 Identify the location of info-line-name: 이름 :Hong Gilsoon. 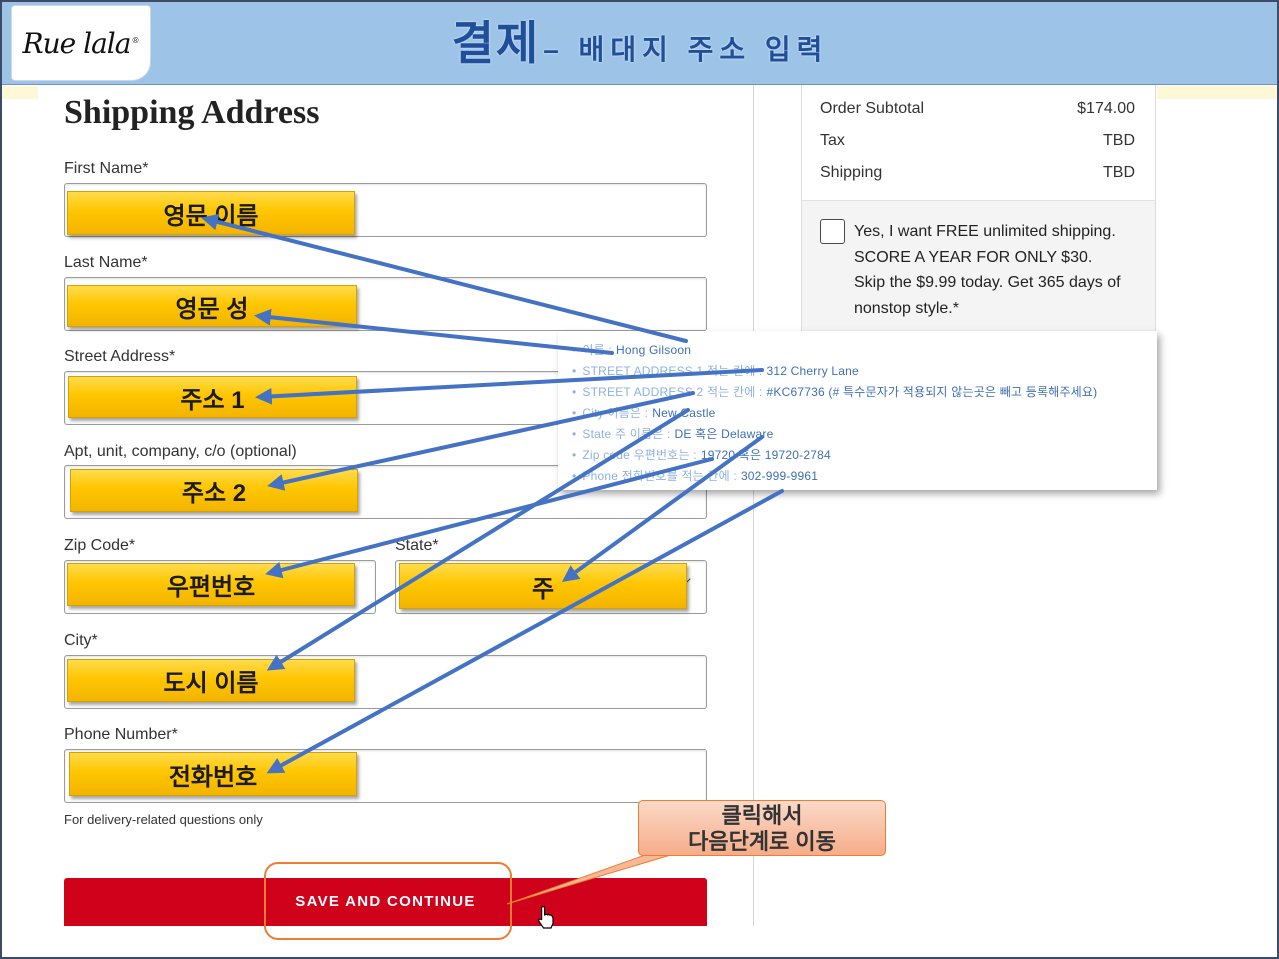
(864, 350).